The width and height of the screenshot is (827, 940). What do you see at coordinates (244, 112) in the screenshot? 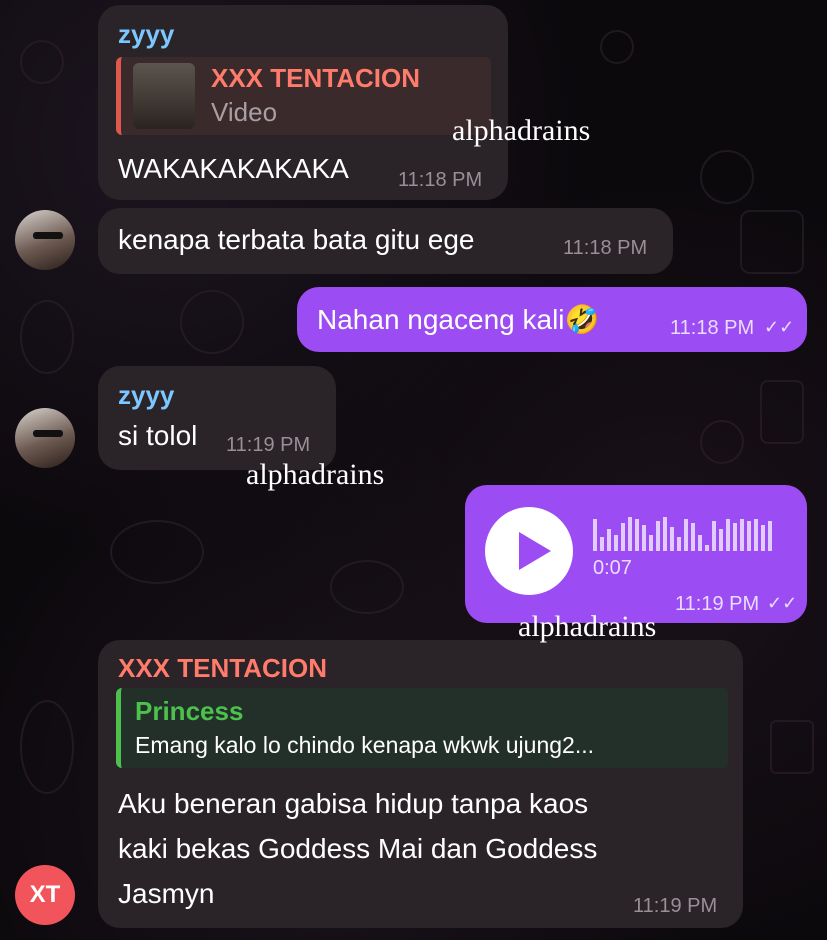
I see `reply-media-type: Video` at bounding box center [244, 112].